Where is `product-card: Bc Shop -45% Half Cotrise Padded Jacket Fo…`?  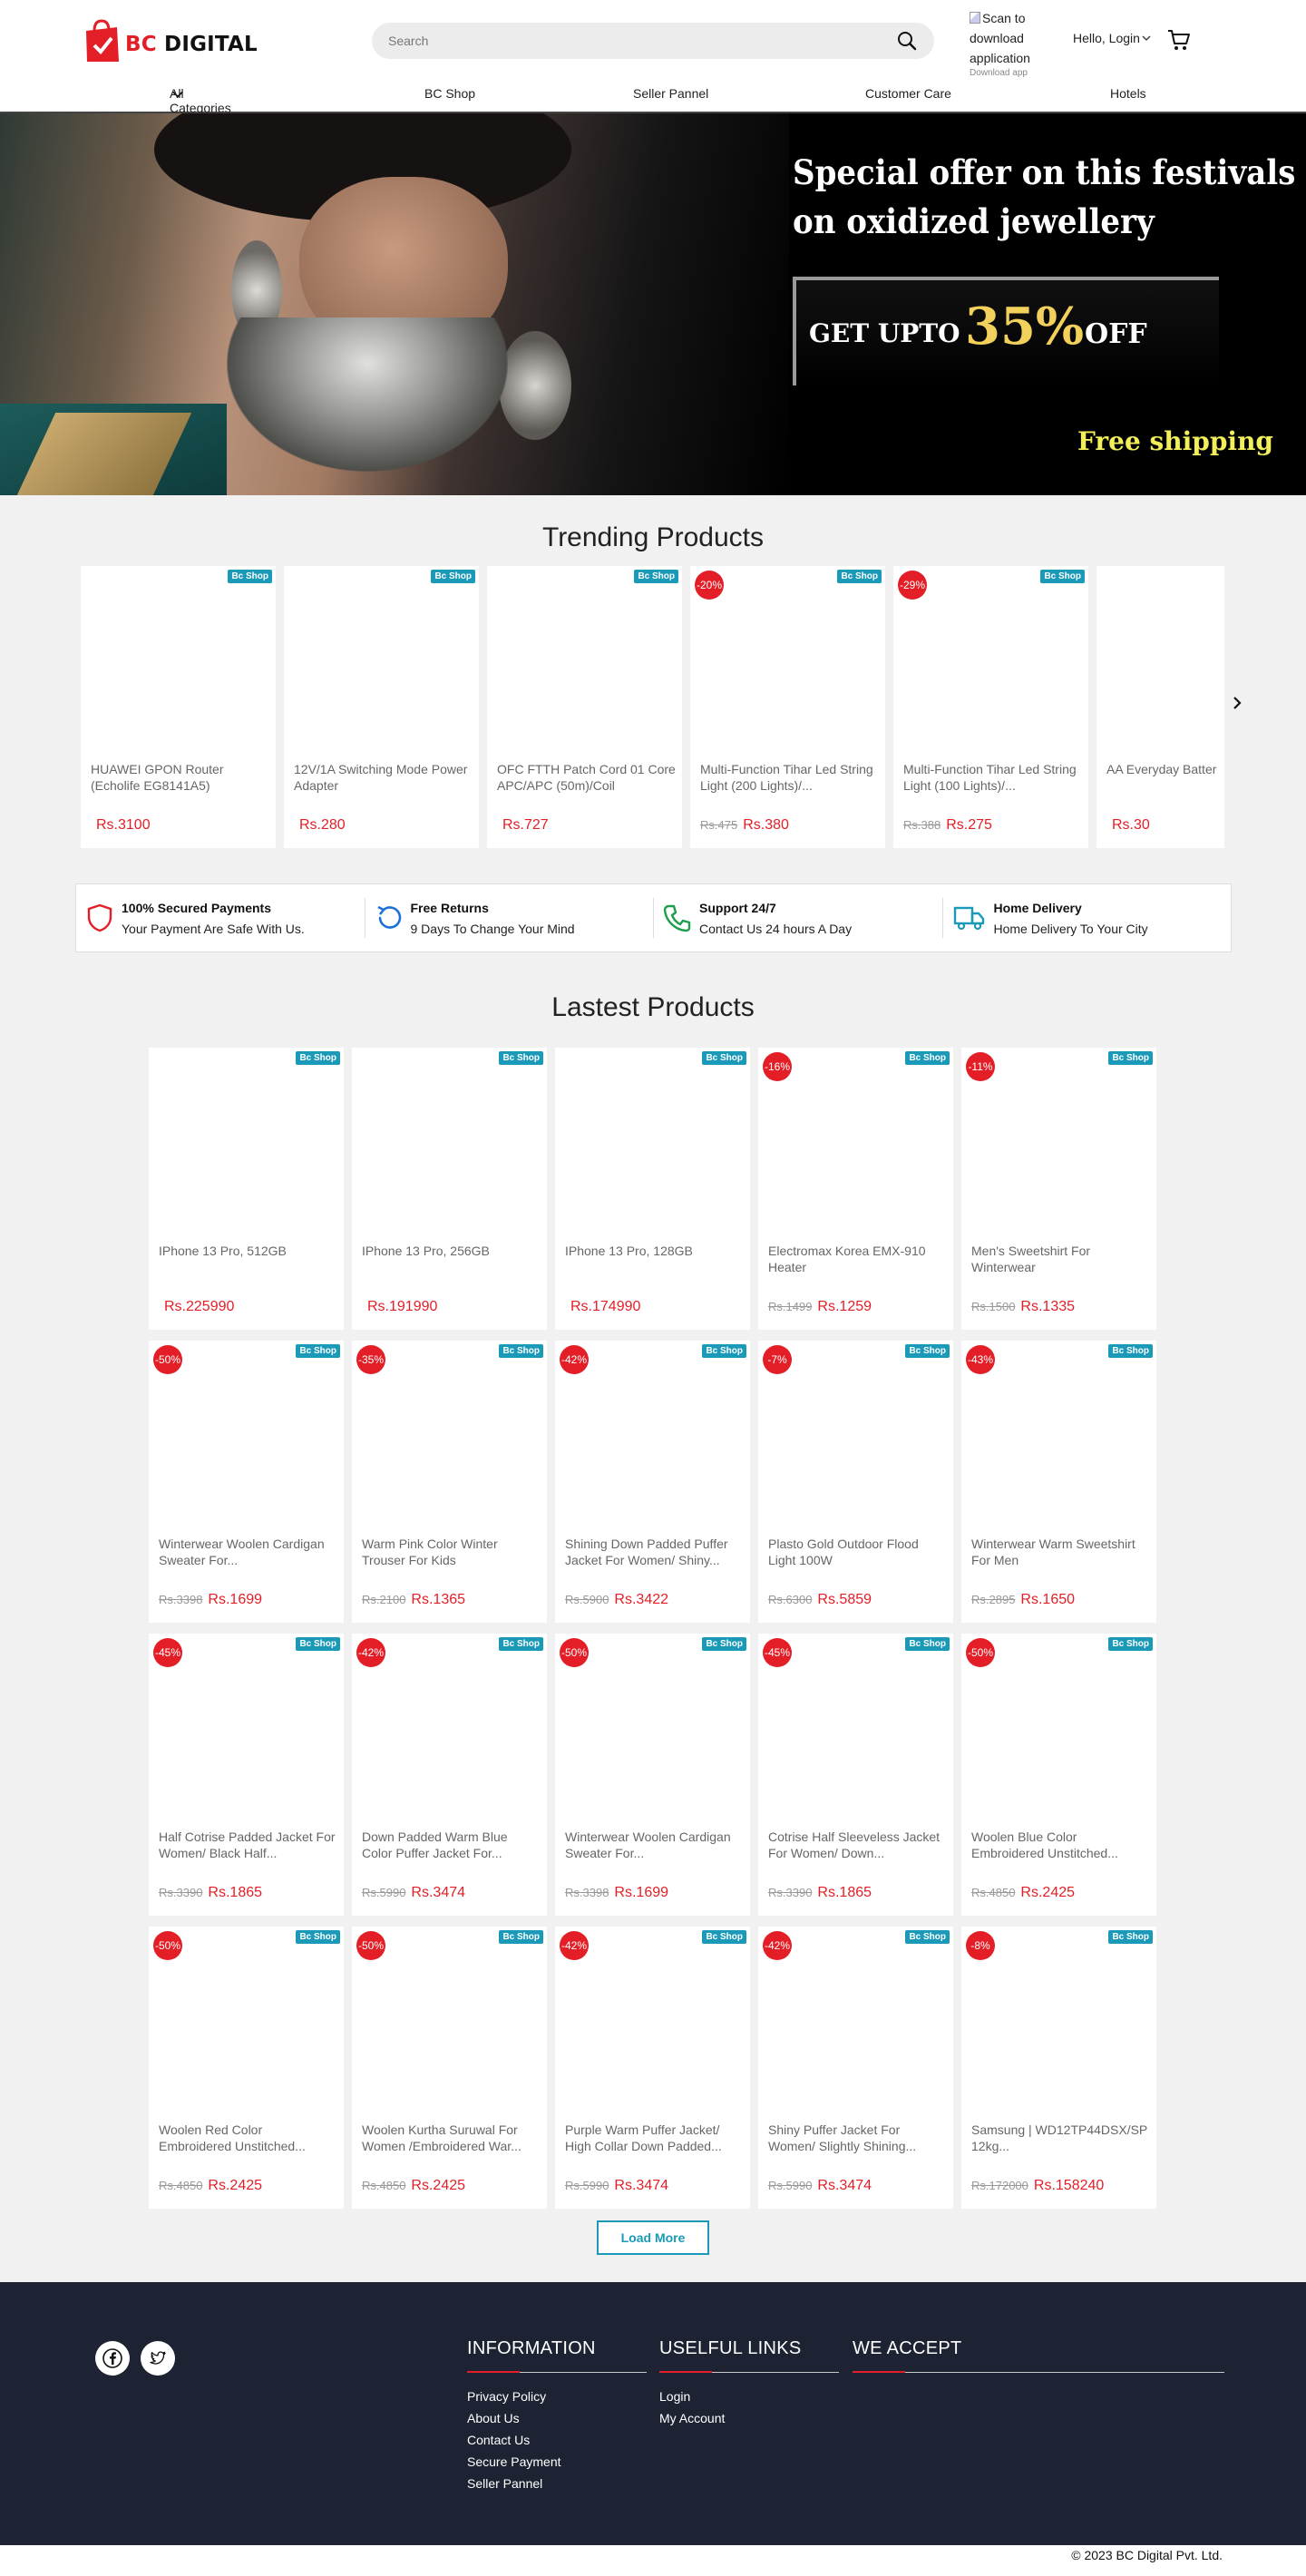
product-card: Bc Shop -45% Half Cotrise Padded Jacket Fo… is located at coordinates (246, 1775).